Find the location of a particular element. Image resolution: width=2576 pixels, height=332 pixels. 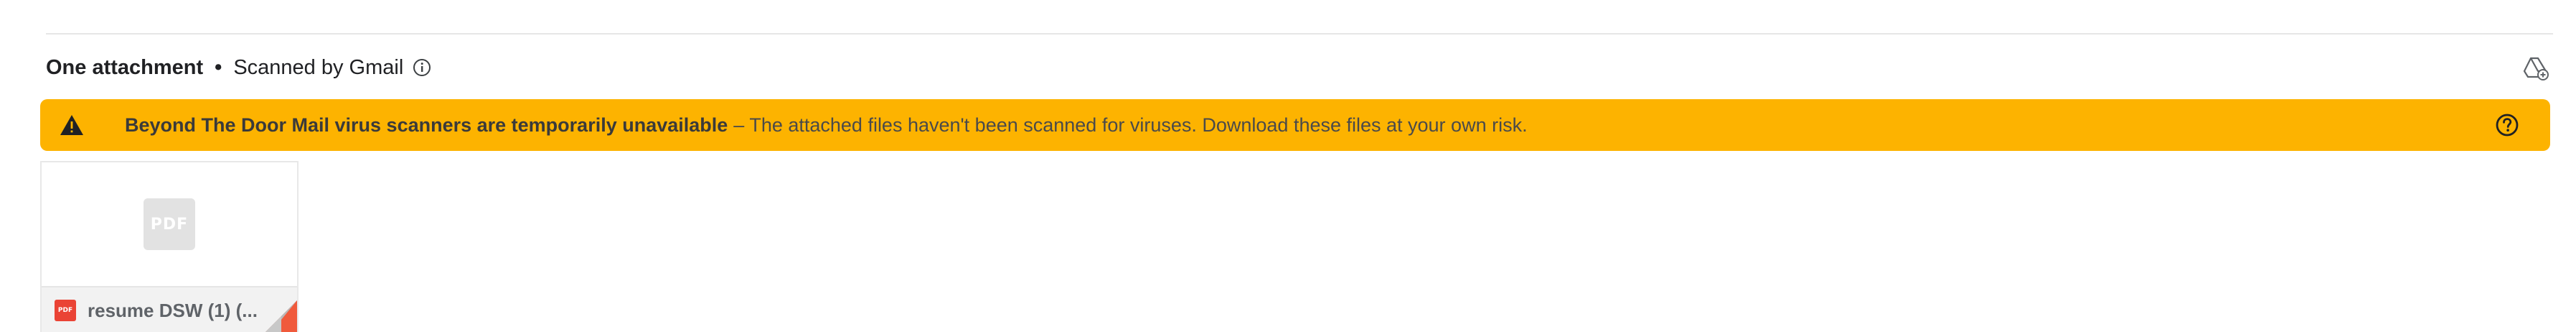

attachment-preview: PDF is located at coordinates (169, 224).